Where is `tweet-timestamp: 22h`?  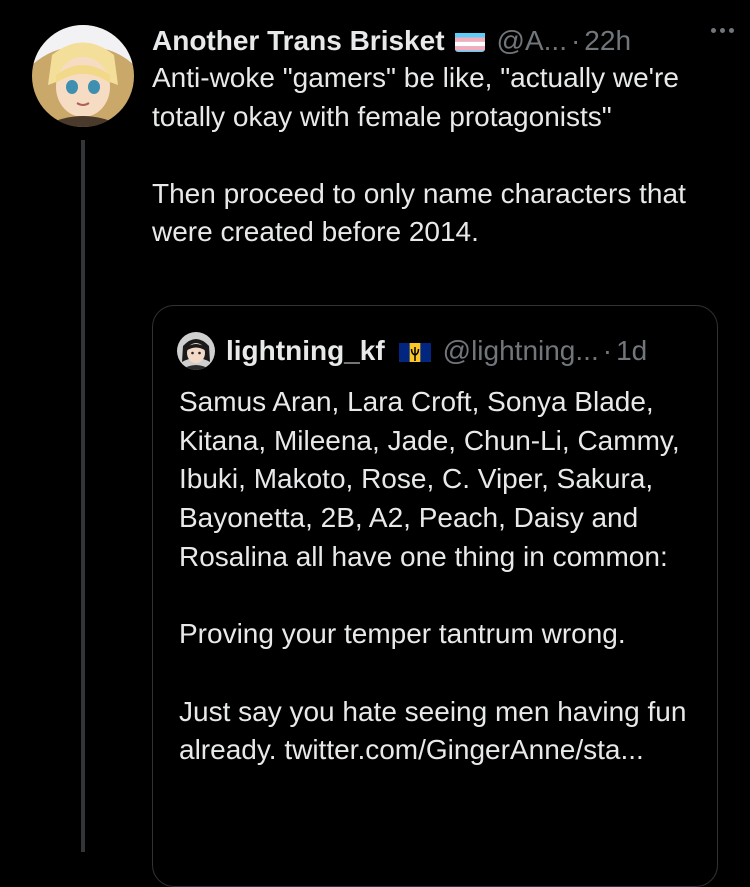 tweet-timestamp: 22h is located at coordinates (607, 41).